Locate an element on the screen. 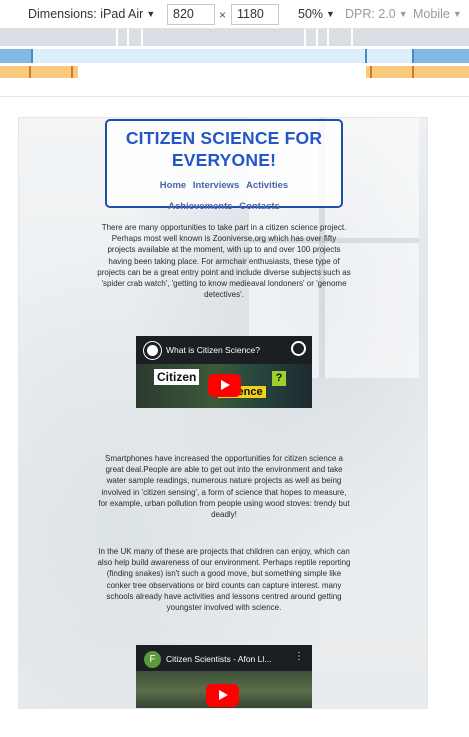 The width and height of the screenshot is (469, 737). nav-activities: Activities is located at coordinates (267, 185).